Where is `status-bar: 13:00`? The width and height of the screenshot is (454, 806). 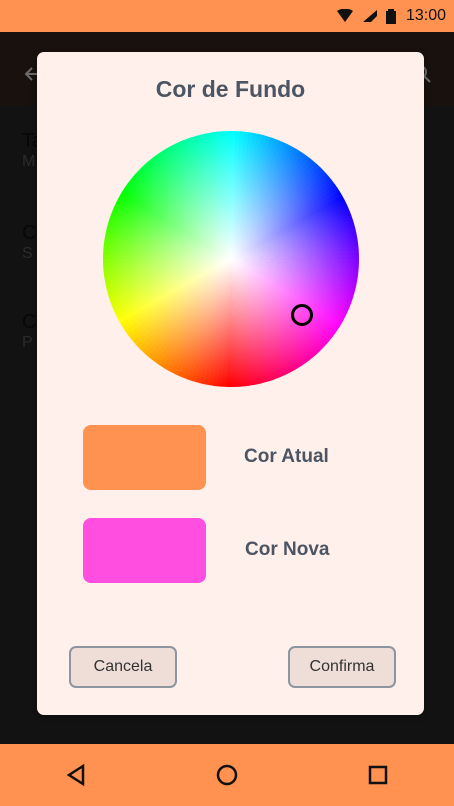
status-bar: 13:00 is located at coordinates (227, 16).